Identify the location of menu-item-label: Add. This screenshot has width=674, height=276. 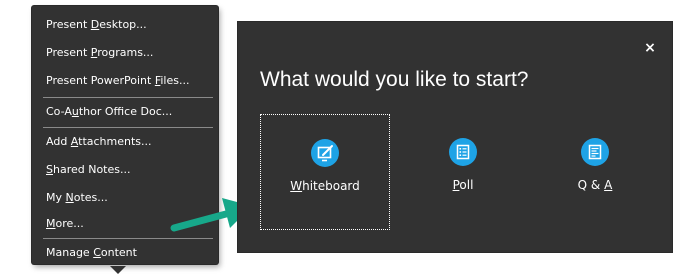
(58, 141).